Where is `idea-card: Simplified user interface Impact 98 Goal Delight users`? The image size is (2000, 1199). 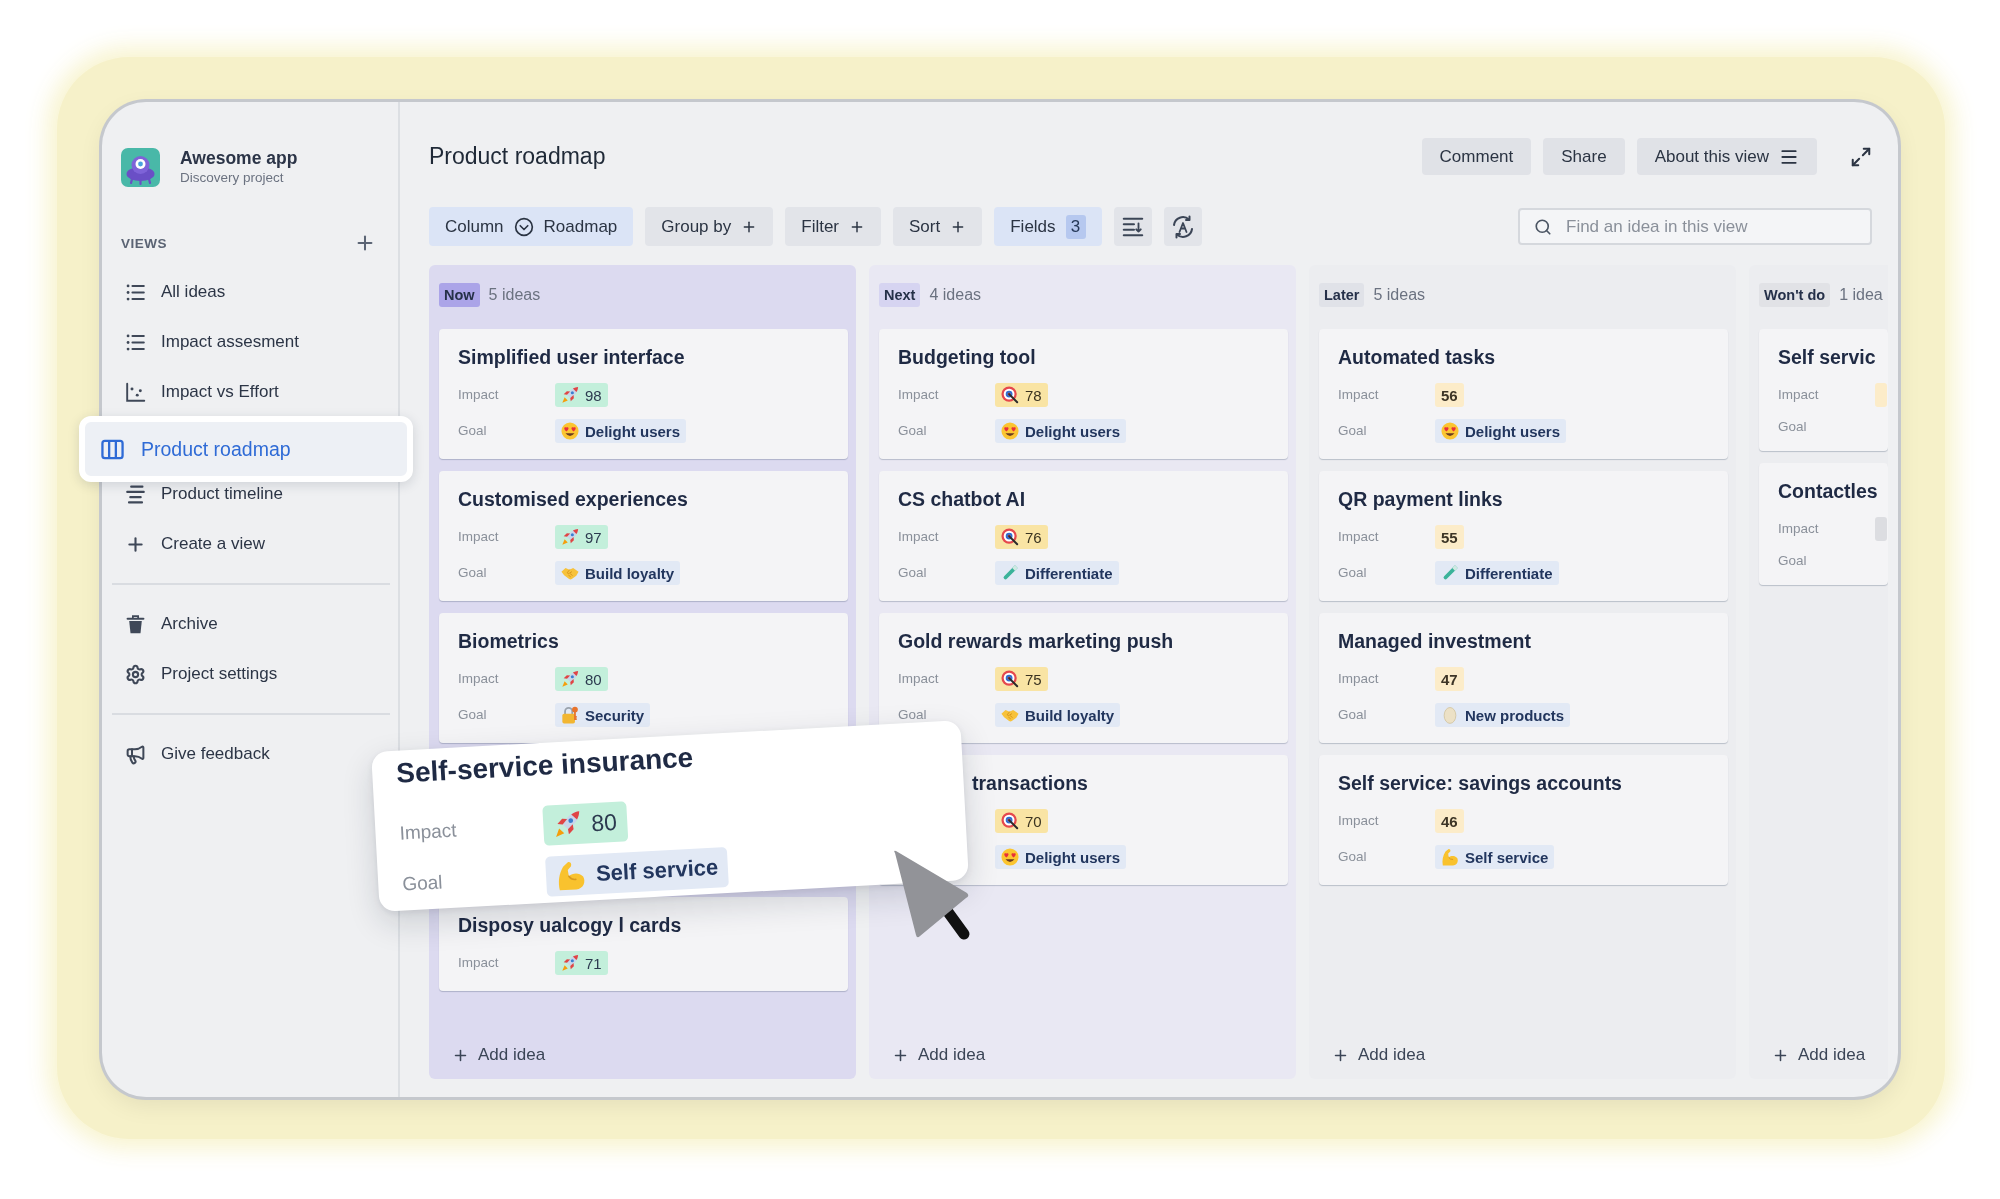
idea-card: Simplified user interface Impact 98 Goal Delight users is located at coordinates (643, 394).